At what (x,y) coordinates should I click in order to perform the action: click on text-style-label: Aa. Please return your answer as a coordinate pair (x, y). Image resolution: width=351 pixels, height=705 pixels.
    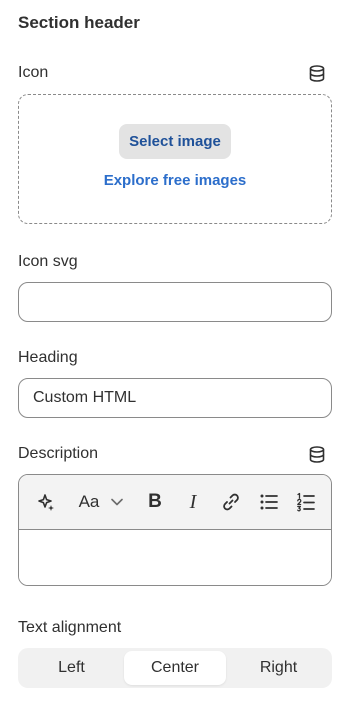
    Looking at the image, I should click on (89, 501).